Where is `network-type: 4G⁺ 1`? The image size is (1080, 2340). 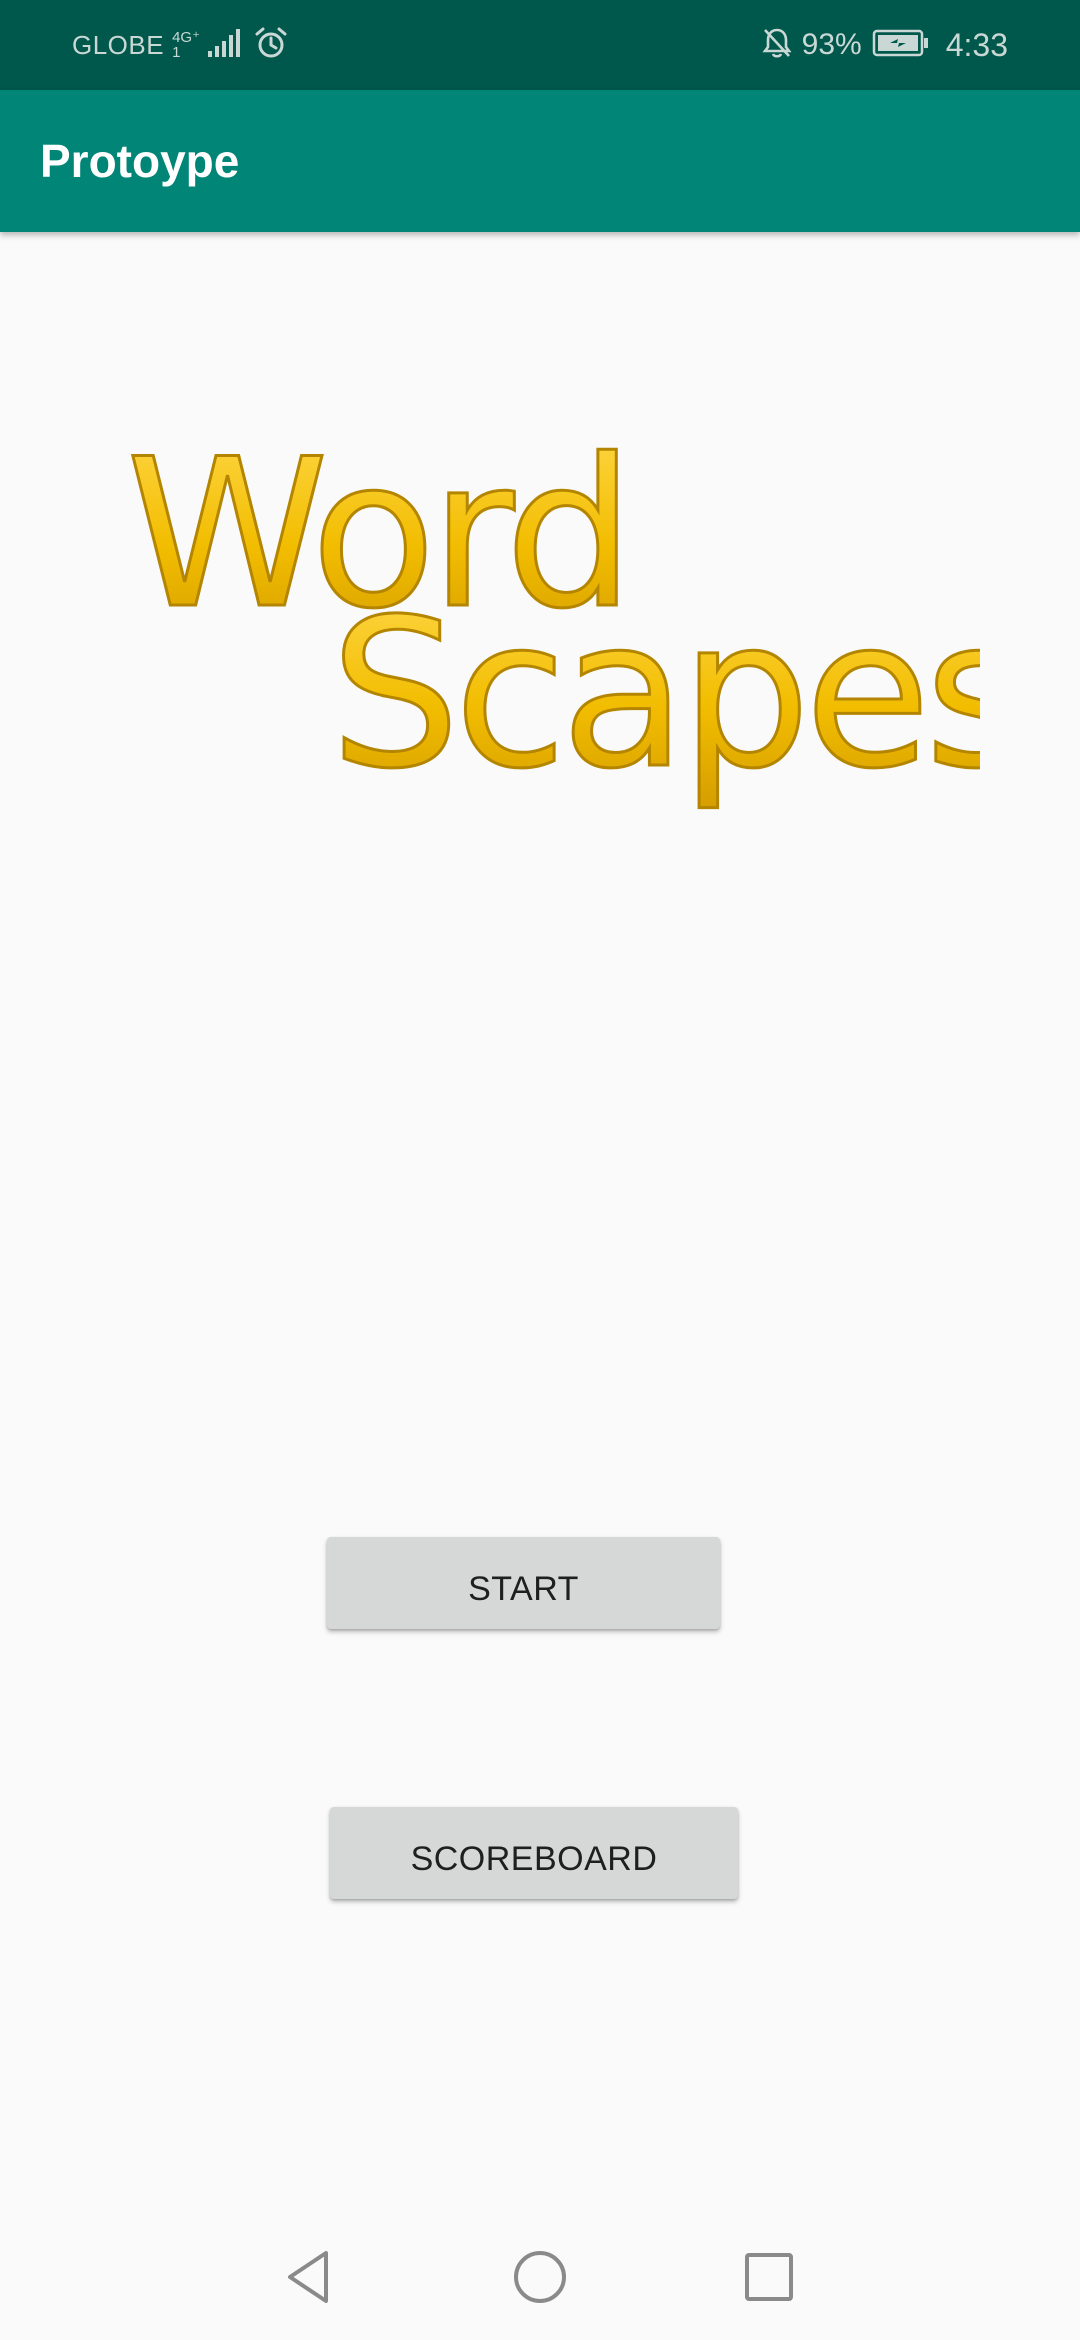 network-type: 4G⁺ 1 is located at coordinates (186, 45).